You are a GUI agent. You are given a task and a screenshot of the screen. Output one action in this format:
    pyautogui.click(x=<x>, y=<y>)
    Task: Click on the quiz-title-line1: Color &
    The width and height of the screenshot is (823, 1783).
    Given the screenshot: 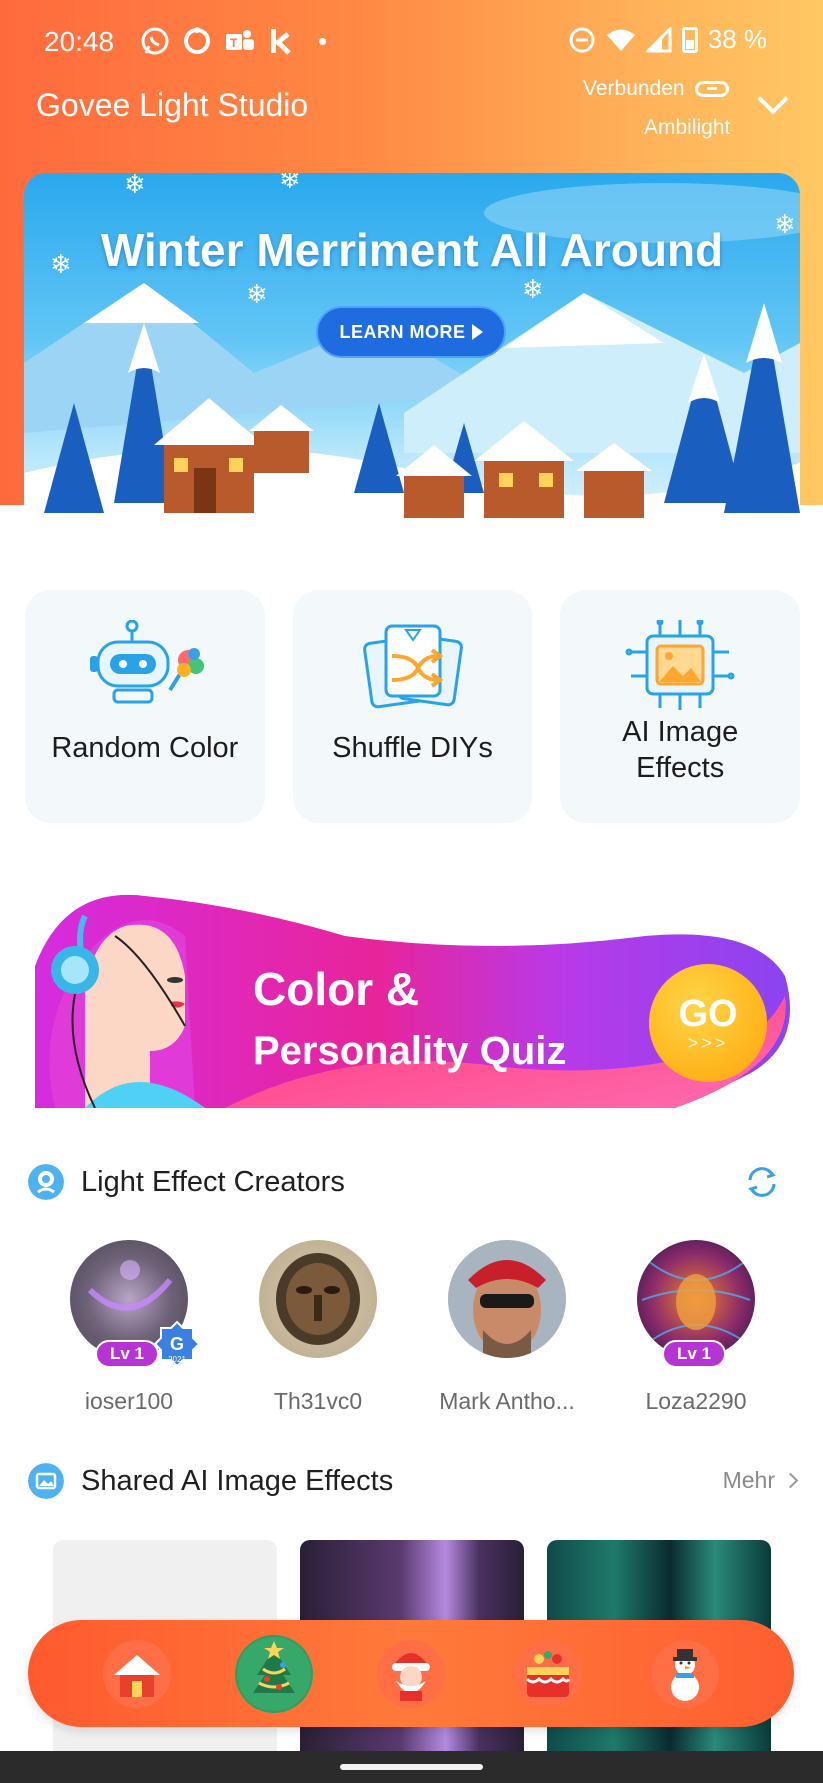 What is the action you would take?
    pyautogui.click(x=336, y=989)
    